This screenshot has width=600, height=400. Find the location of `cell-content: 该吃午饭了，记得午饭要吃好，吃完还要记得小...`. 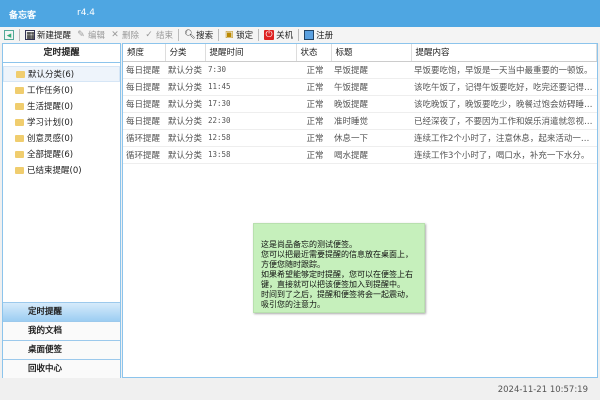

cell-content: 该吃午饭了，记得午饭要吃好，吃完还要记得小... is located at coordinates (504, 87).